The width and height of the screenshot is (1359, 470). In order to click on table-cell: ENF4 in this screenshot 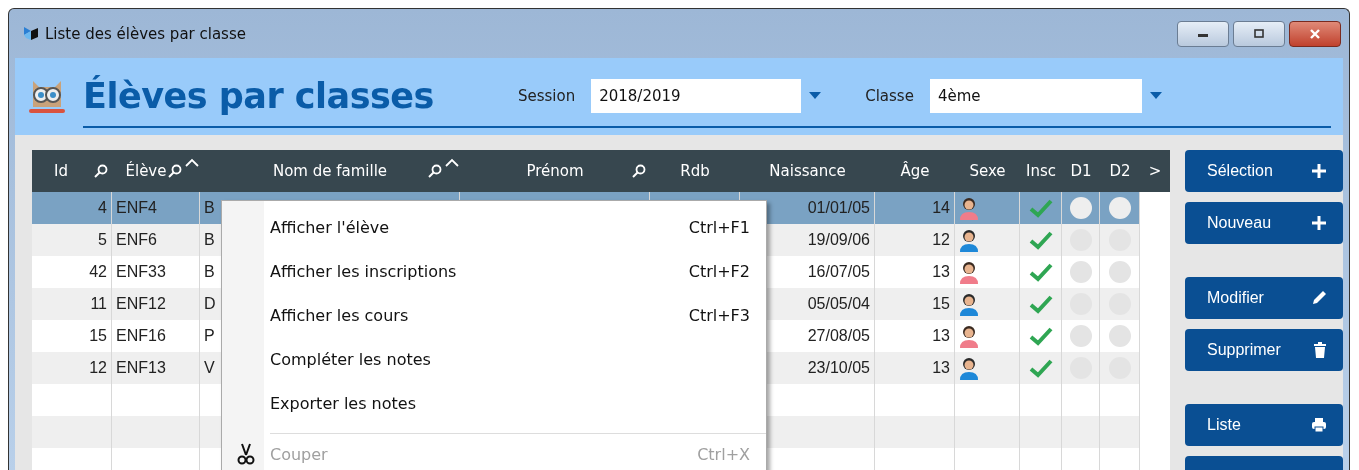, I will do `click(136, 208)`.